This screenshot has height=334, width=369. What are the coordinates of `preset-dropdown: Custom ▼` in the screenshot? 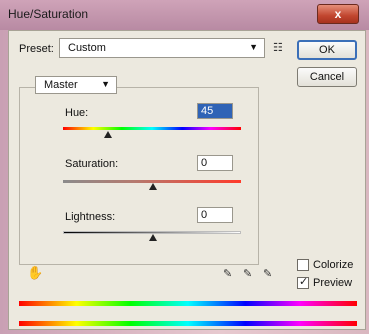 It's located at (162, 48).